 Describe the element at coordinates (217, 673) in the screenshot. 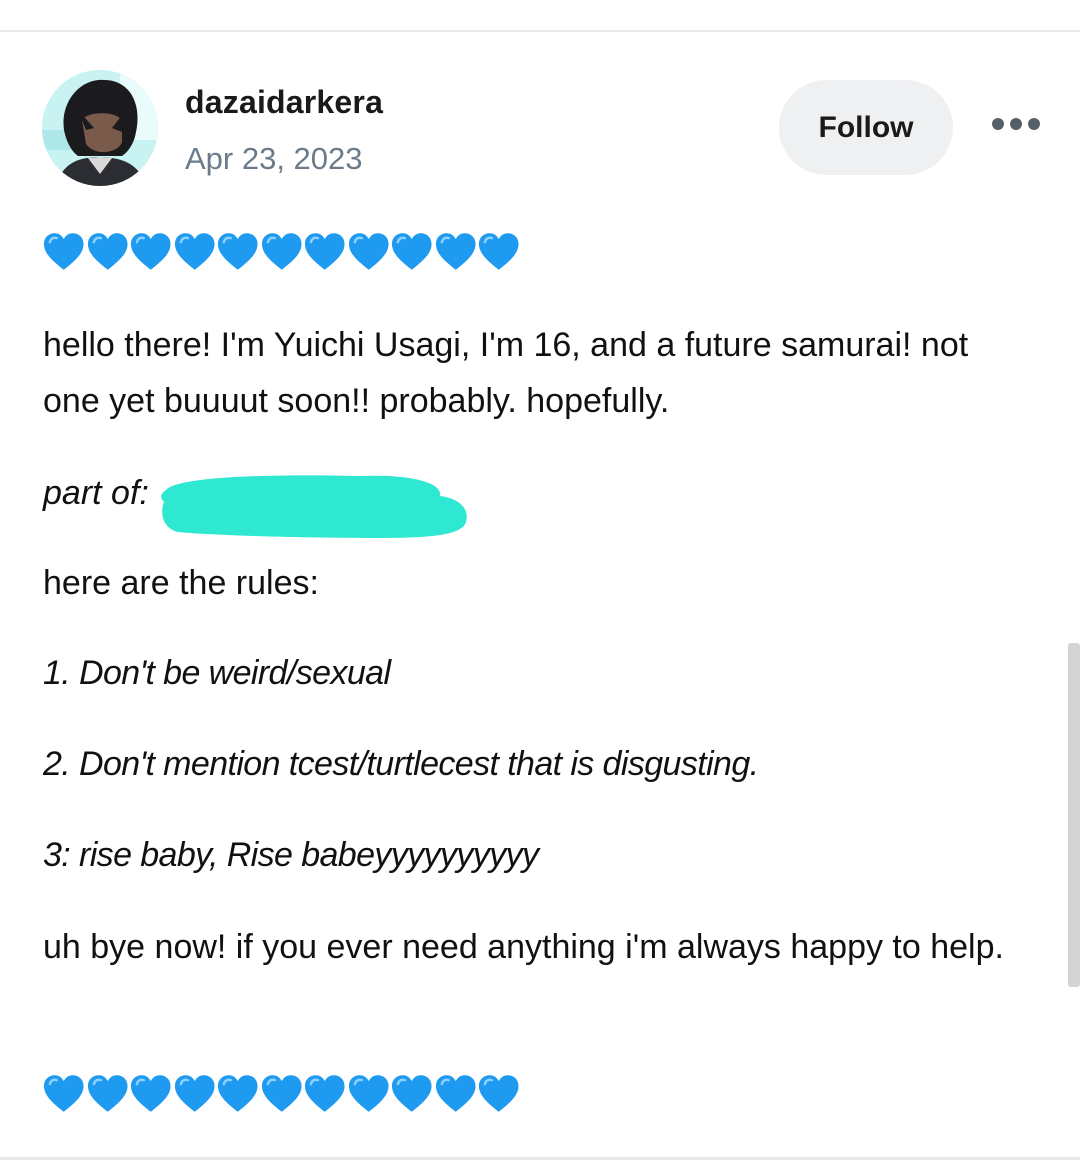

I see `rule-item-1: 1. Don't be weird/sexual` at that location.